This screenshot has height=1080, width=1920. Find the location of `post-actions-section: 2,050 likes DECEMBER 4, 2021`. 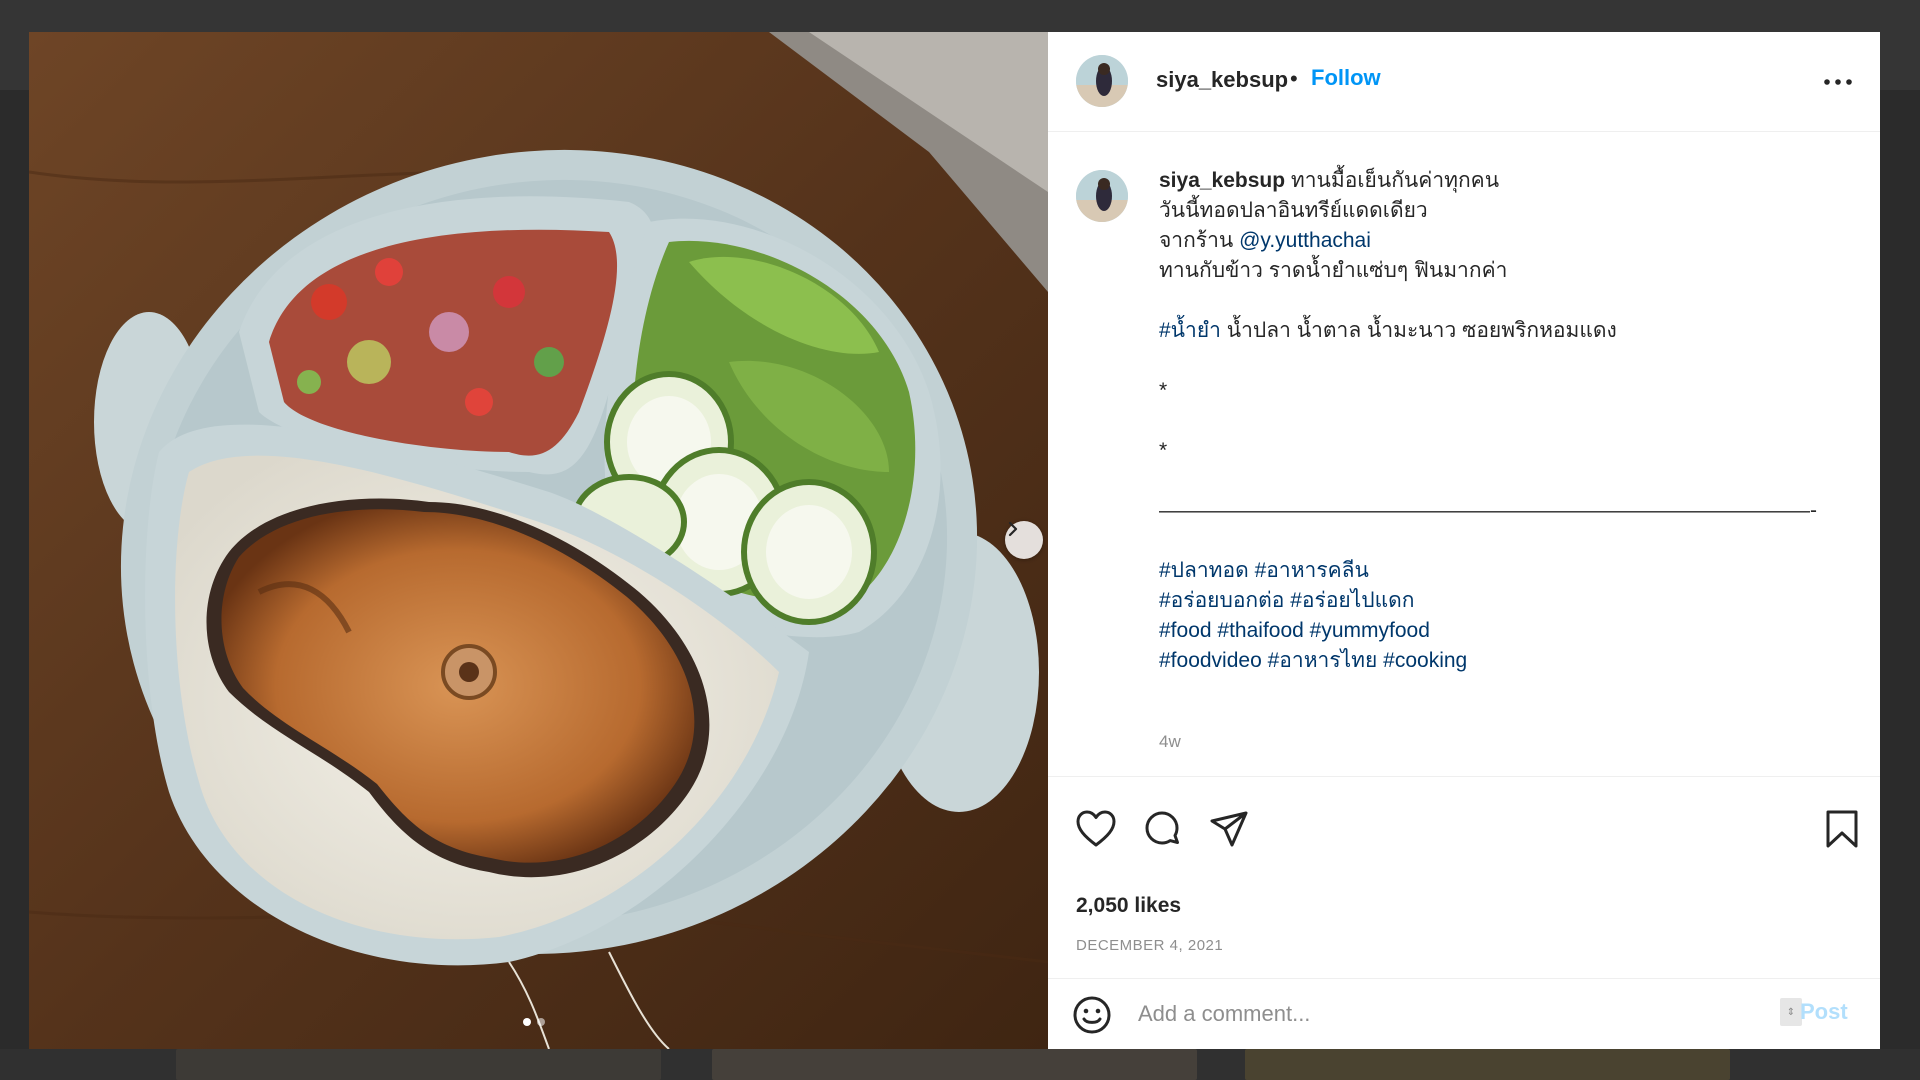

post-actions-section: 2,050 likes DECEMBER 4, 2021 is located at coordinates (1464, 877).